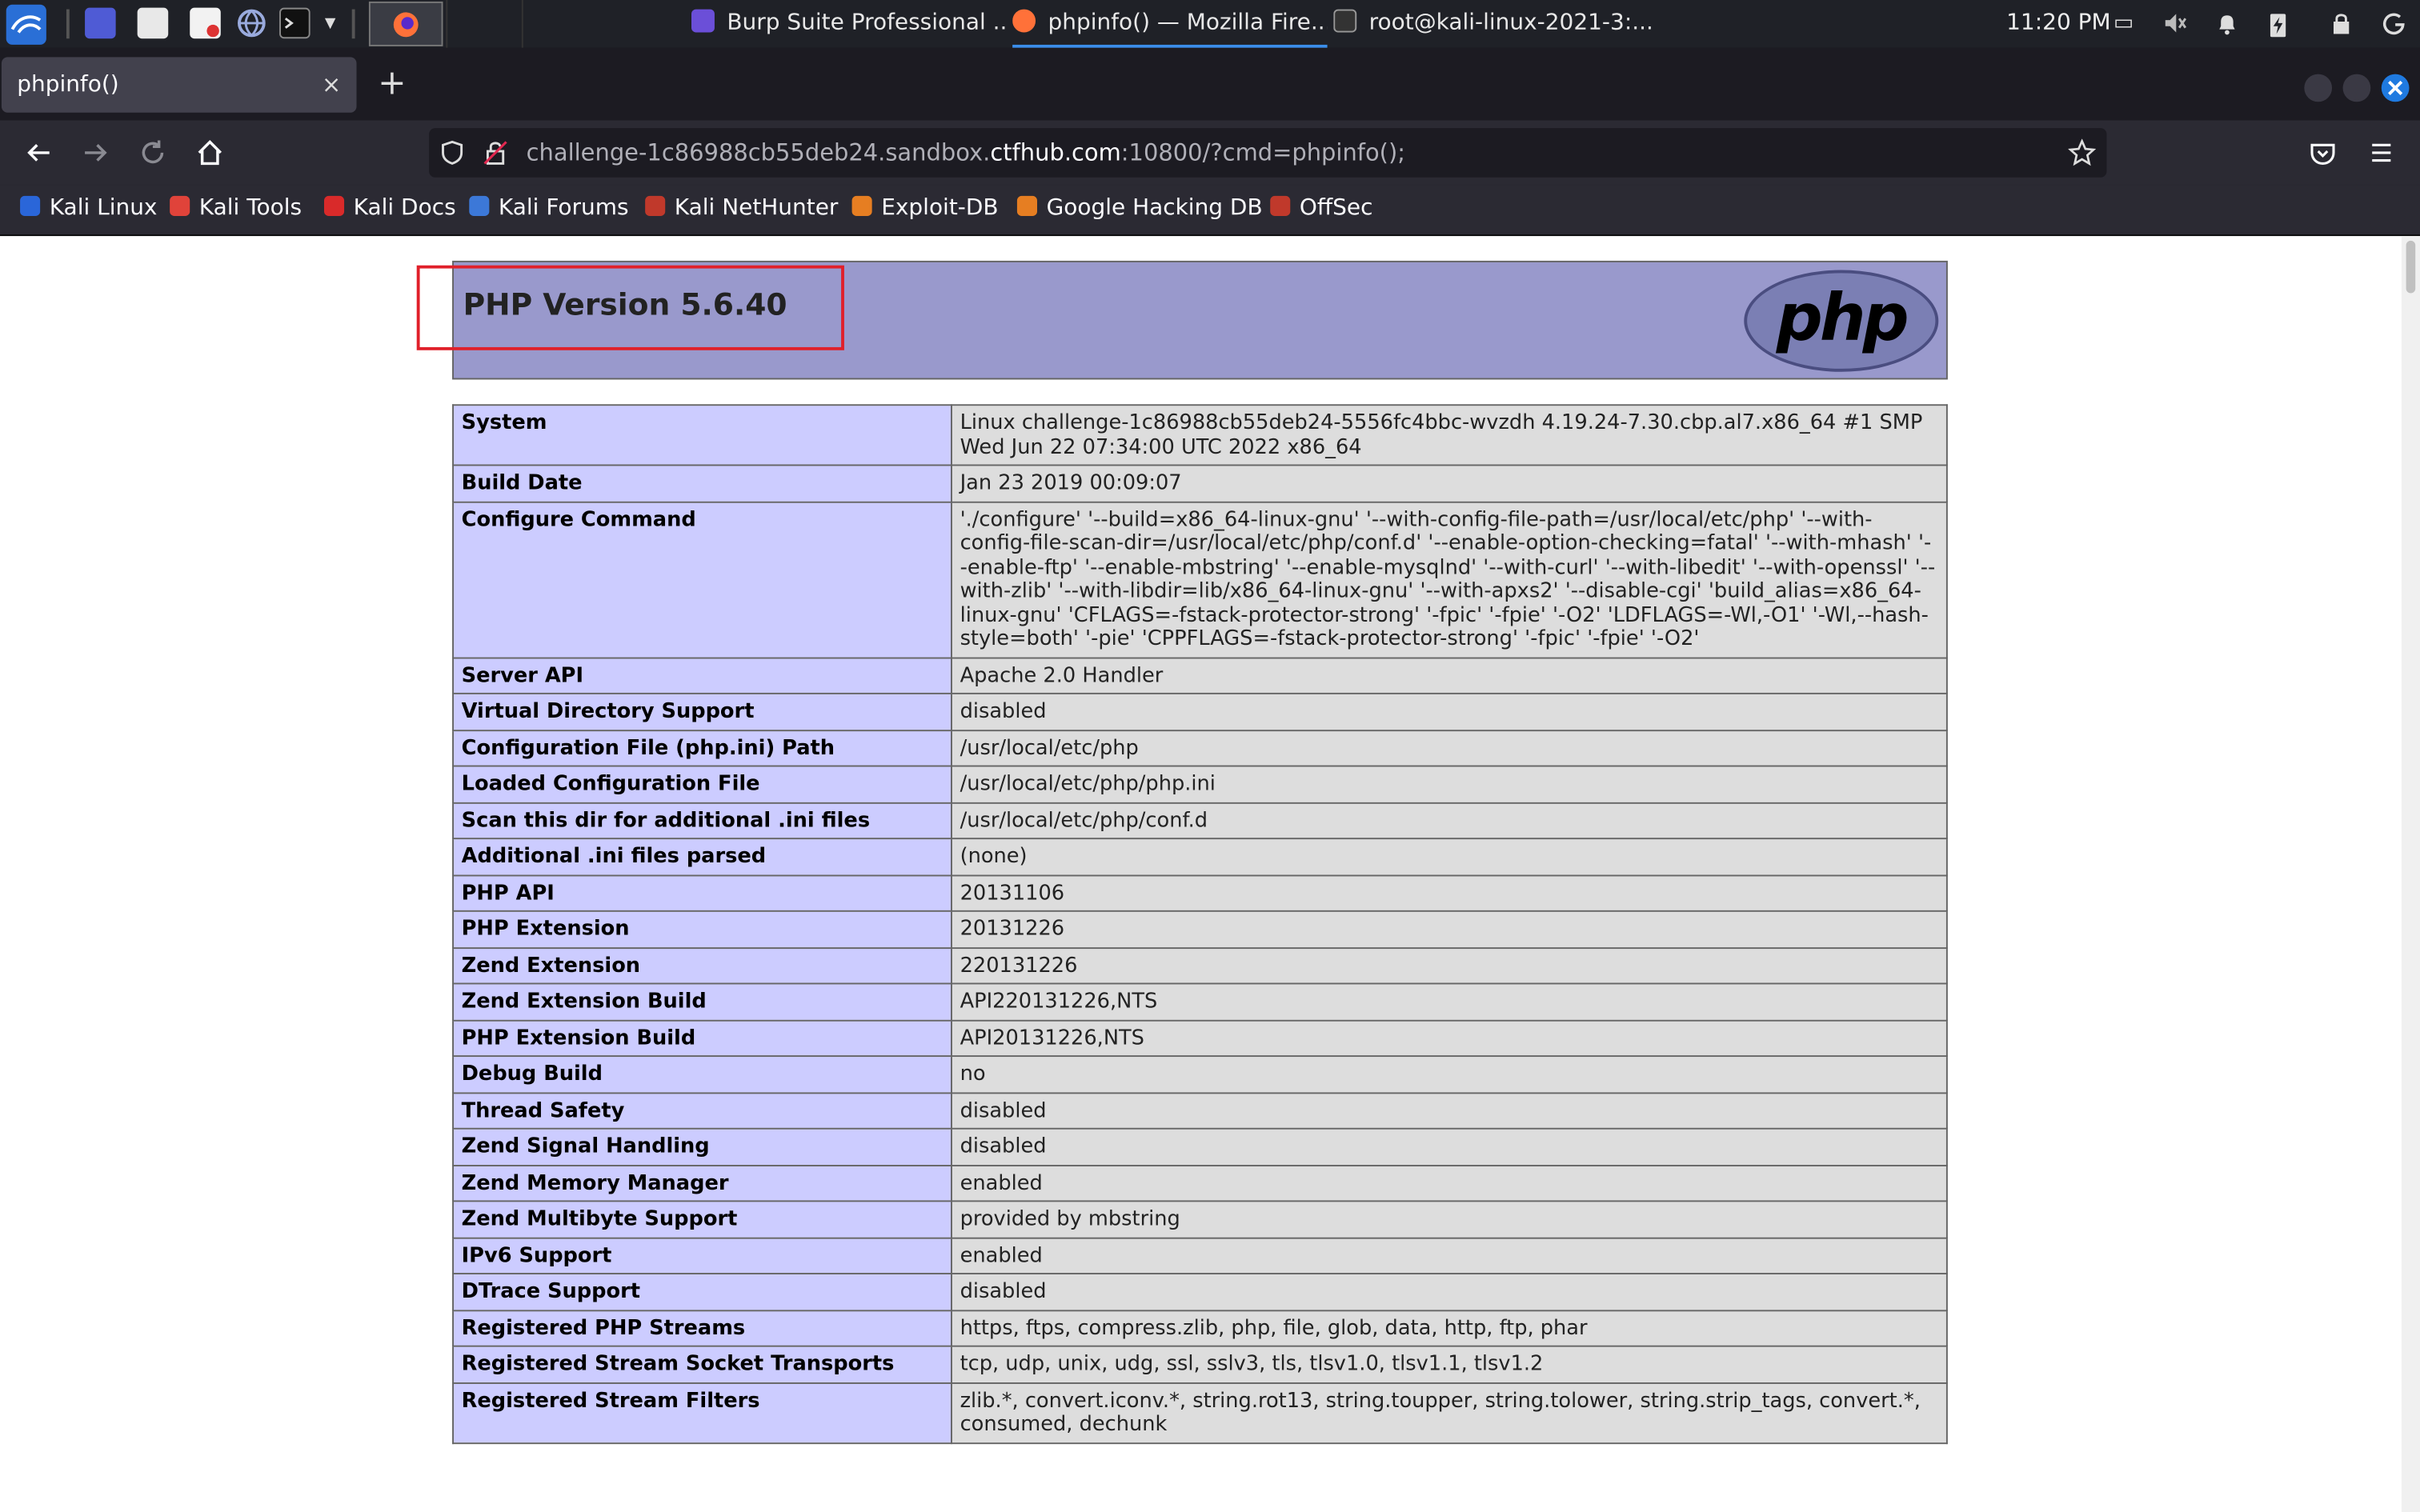 The width and height of the screenshot is (2420, 1512). I want to click on close-tab-icon: ×, so click(331, 84).